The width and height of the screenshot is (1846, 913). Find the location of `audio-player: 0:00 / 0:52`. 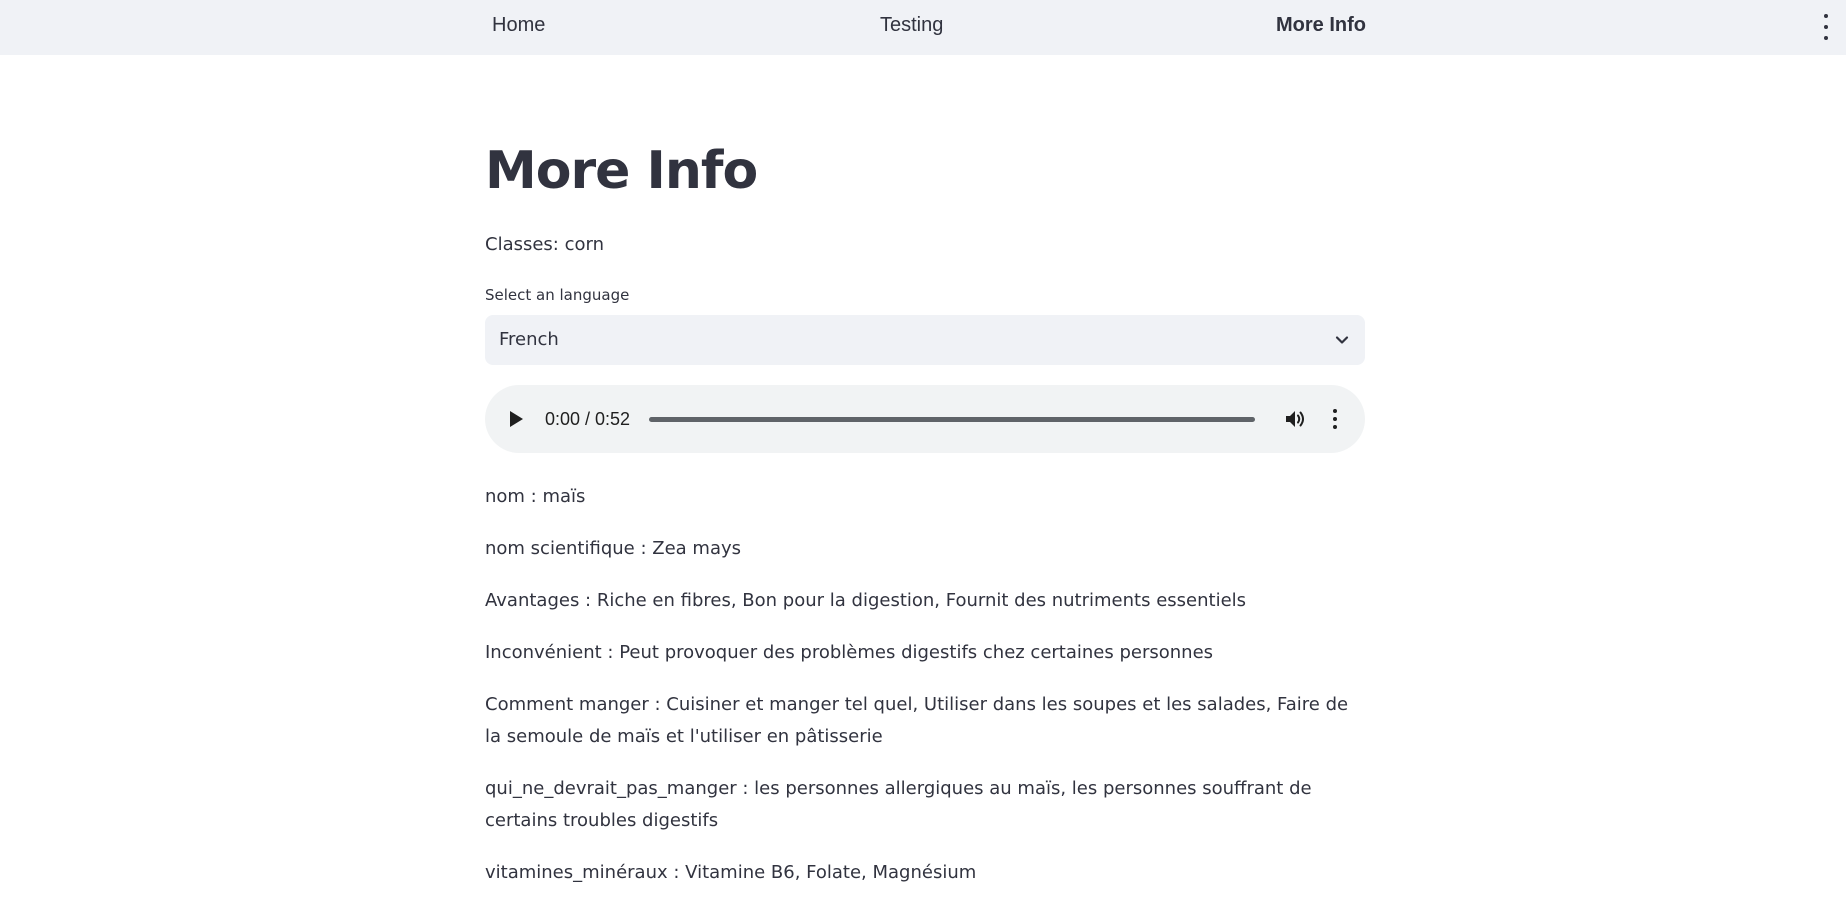

audio-player: 0:00 / 0:52 is located at coordinates (925, 419).